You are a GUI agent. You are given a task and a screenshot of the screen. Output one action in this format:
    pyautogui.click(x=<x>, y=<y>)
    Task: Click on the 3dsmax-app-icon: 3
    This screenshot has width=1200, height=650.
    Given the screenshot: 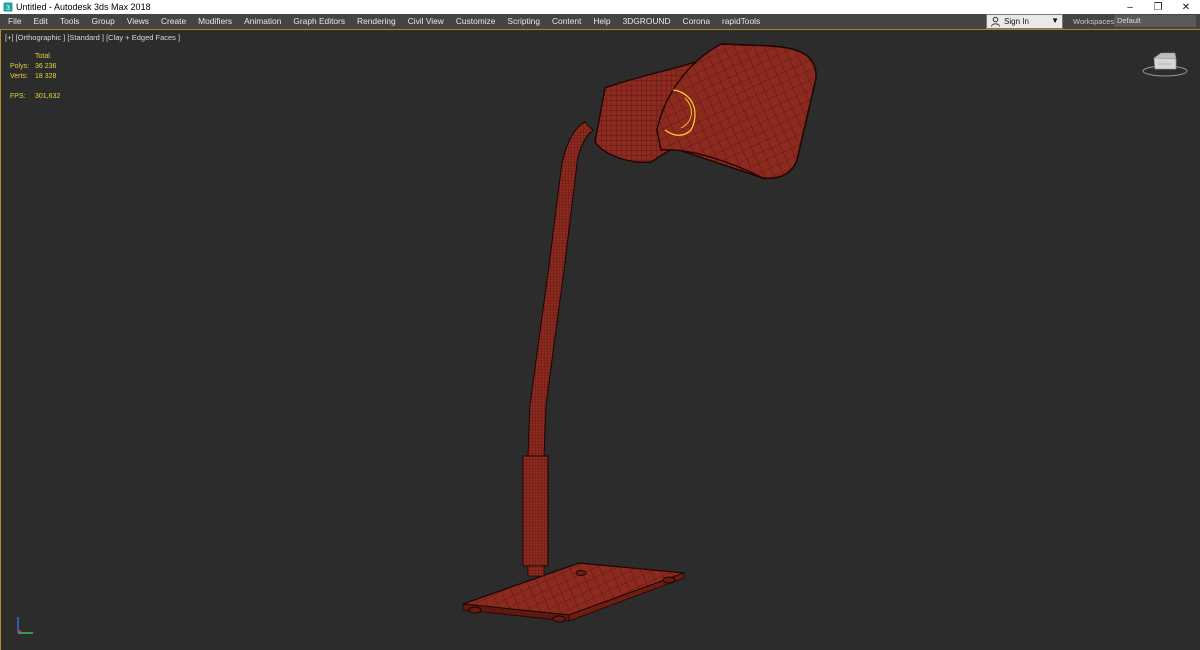 What is the action you would take?
    pyautogui.click(x=8, y=7)
    